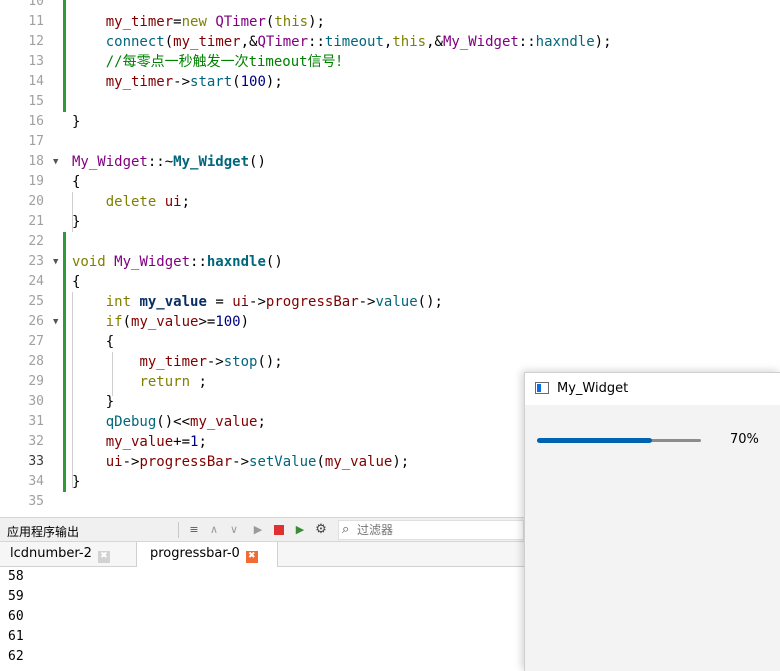  What do you see at coordinates (274, 262) in the screenshot?
I see `code-token: ()` at bounding box center [274, 262].